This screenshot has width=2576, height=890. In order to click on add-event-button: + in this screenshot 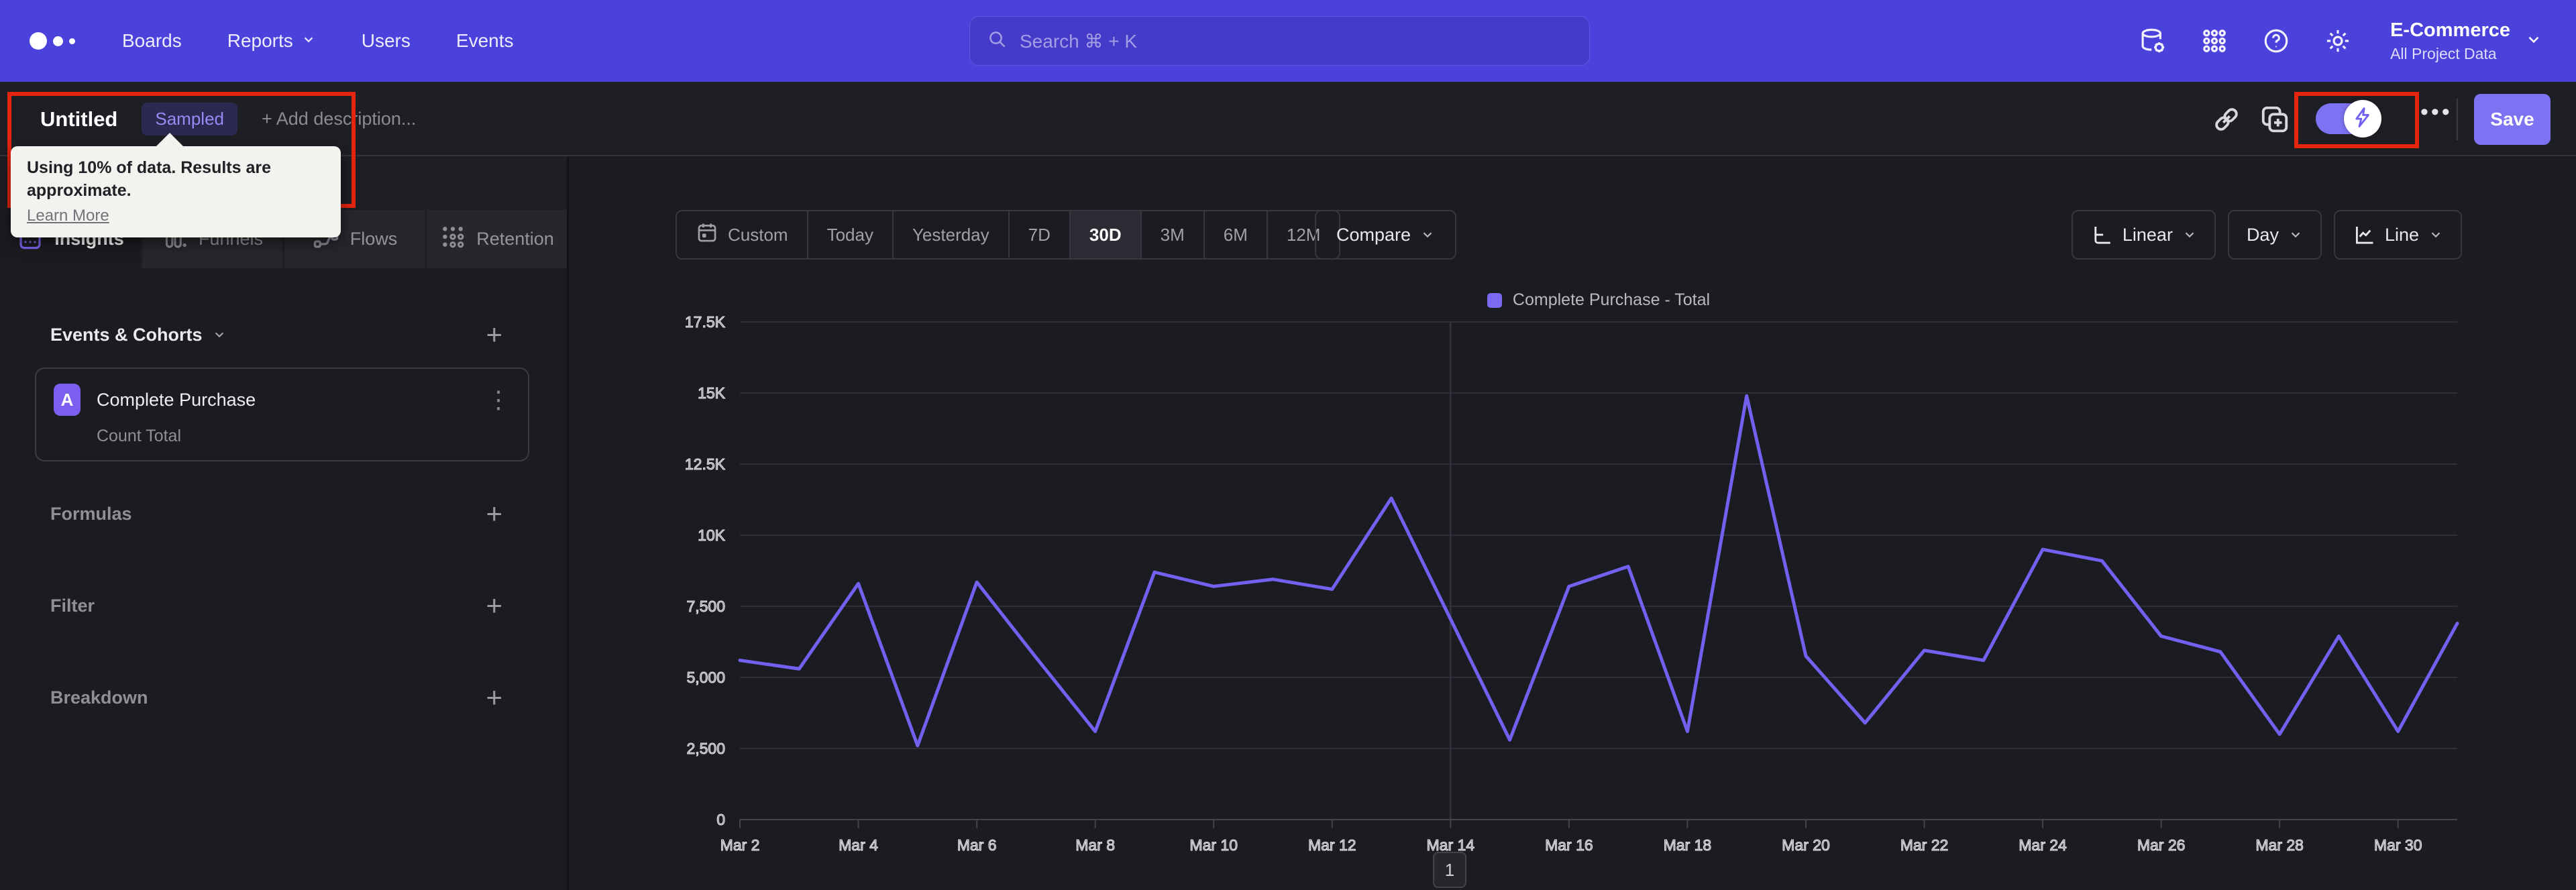, I will do `click(494, 335)`.